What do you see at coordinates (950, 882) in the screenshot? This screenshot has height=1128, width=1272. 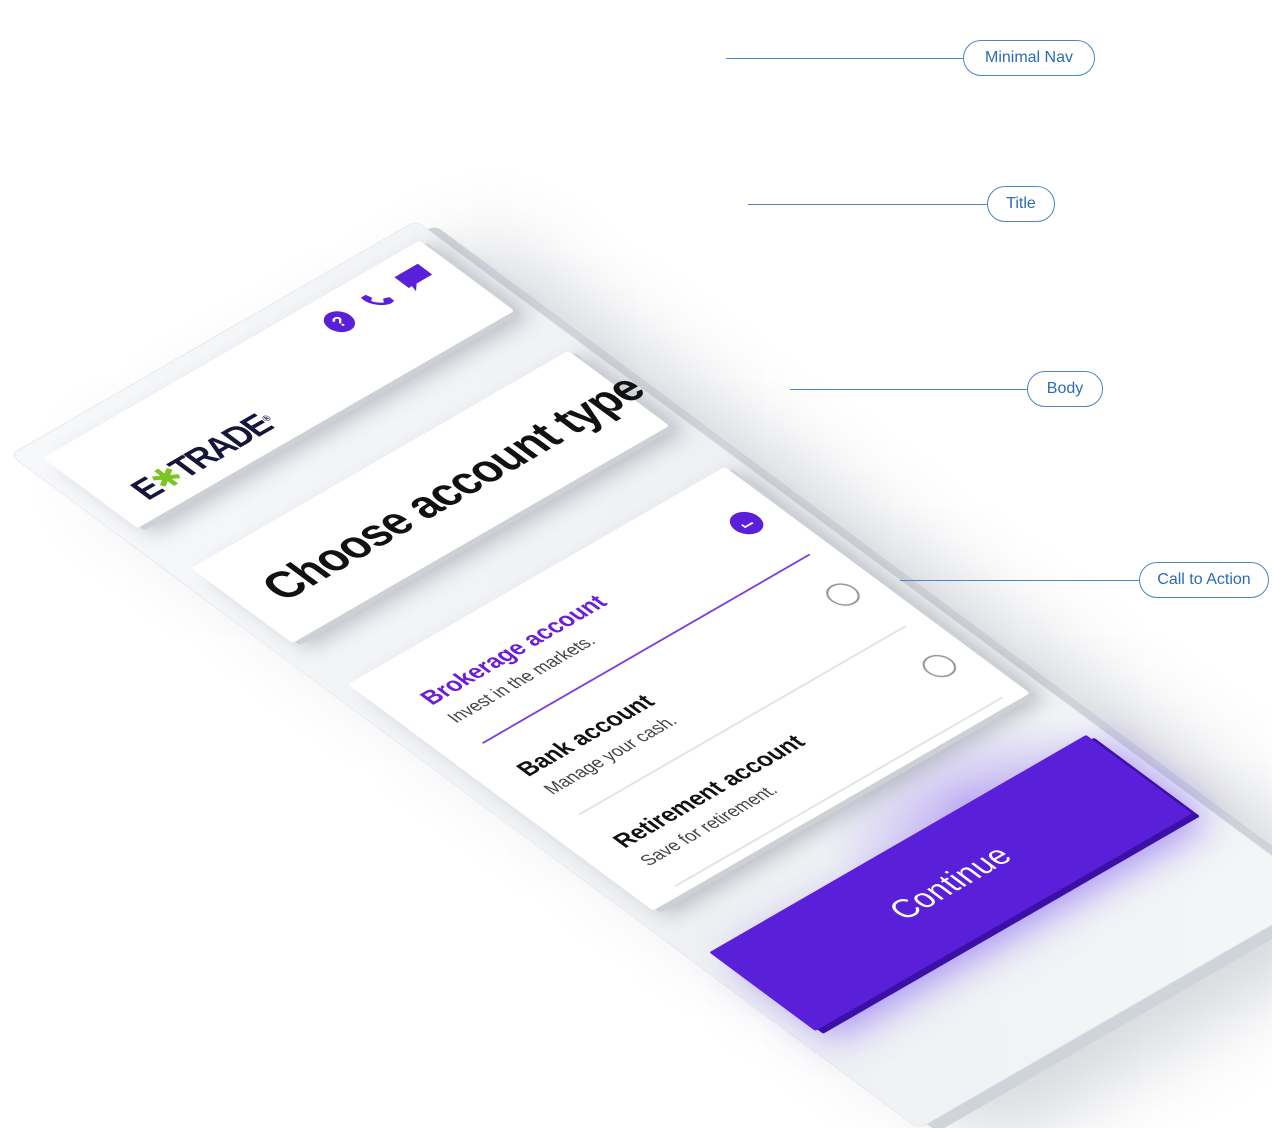 I see `continue-button-label: Continue` at bounding box center [950, 882].